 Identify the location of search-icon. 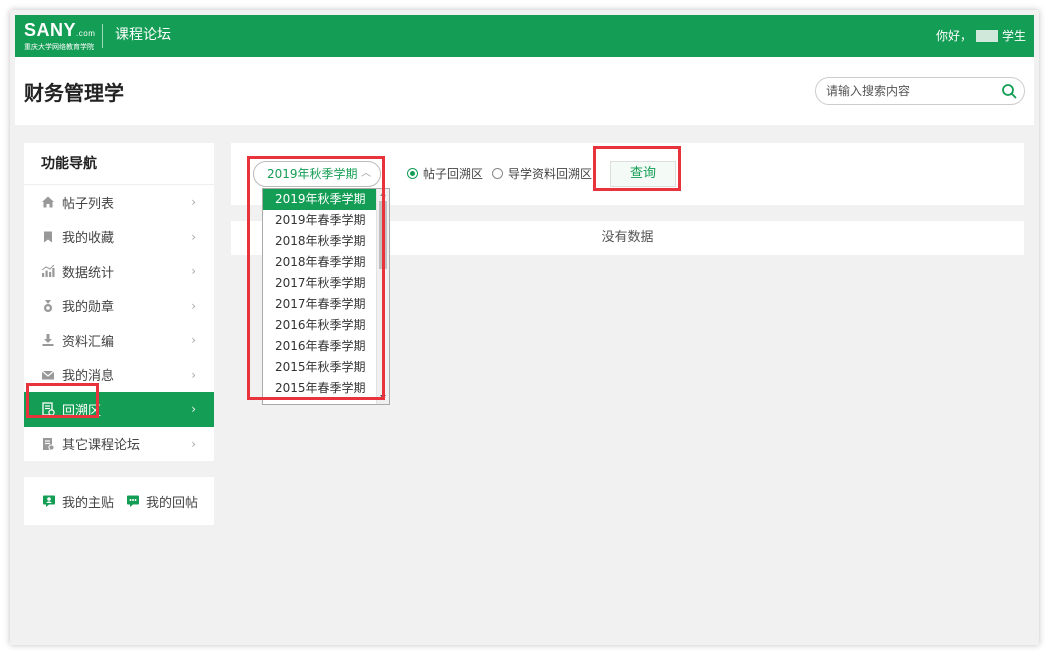
(1009, 91).